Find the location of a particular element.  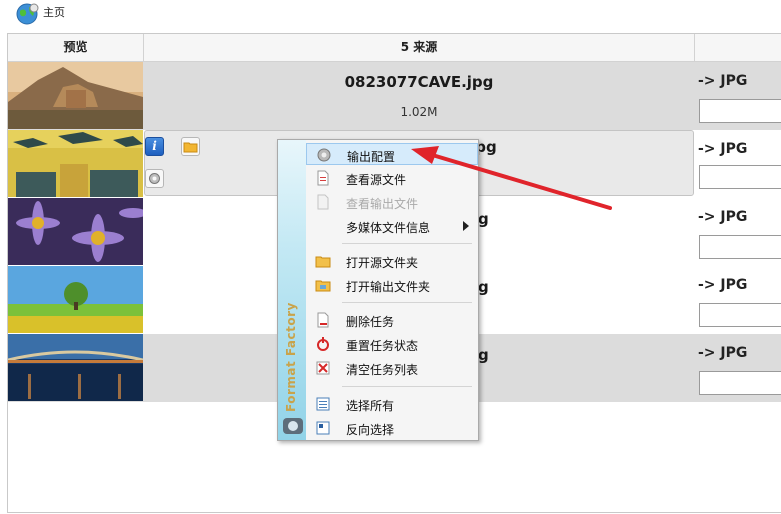

invert-selection-icon is located at coordinates (323, 428).